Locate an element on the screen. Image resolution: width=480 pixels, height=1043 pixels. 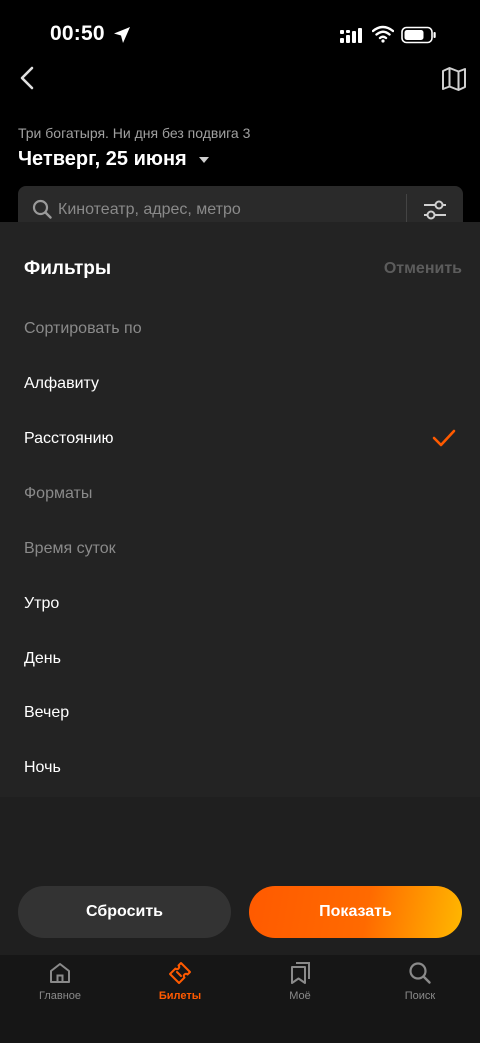
time-option-label: Утро is located at coordinates (42, 603).